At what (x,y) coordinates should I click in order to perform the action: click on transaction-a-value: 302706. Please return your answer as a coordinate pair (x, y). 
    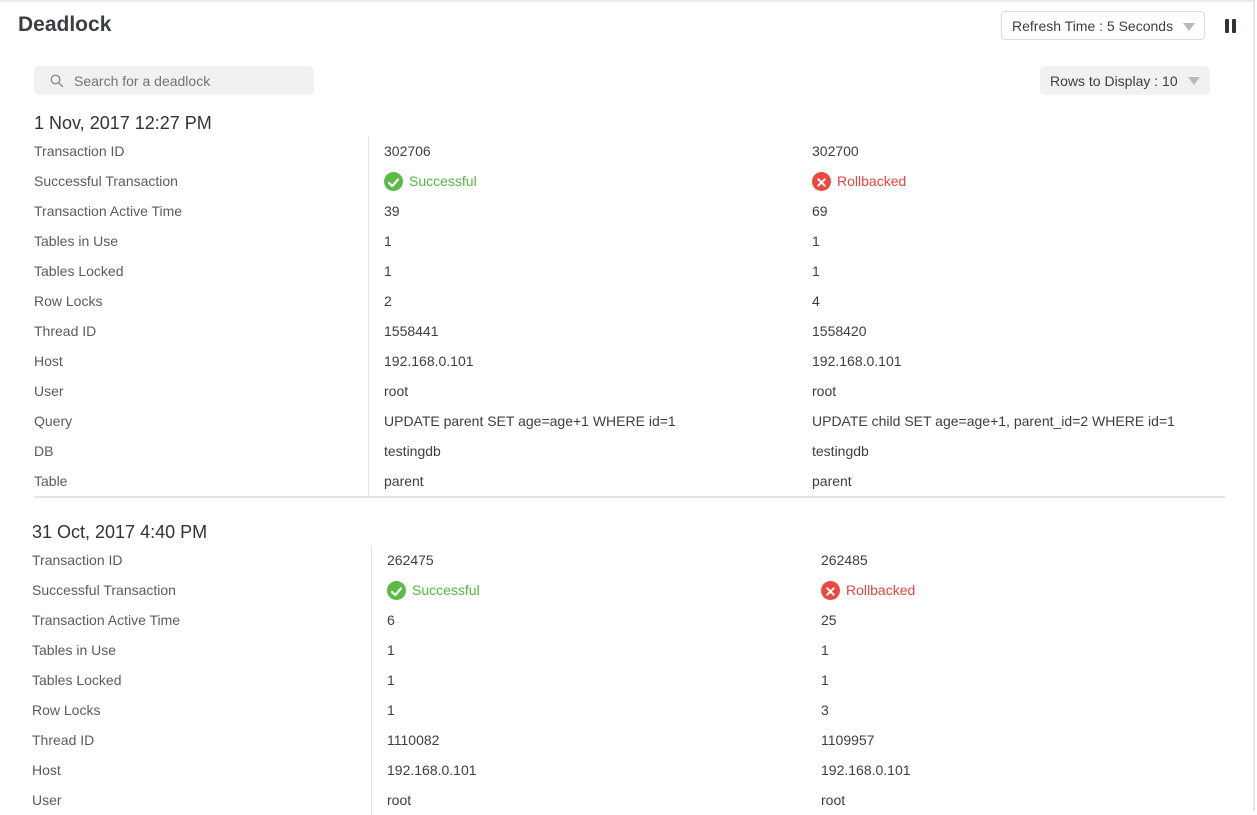
    Looking at the image, I should click on (407, 151).